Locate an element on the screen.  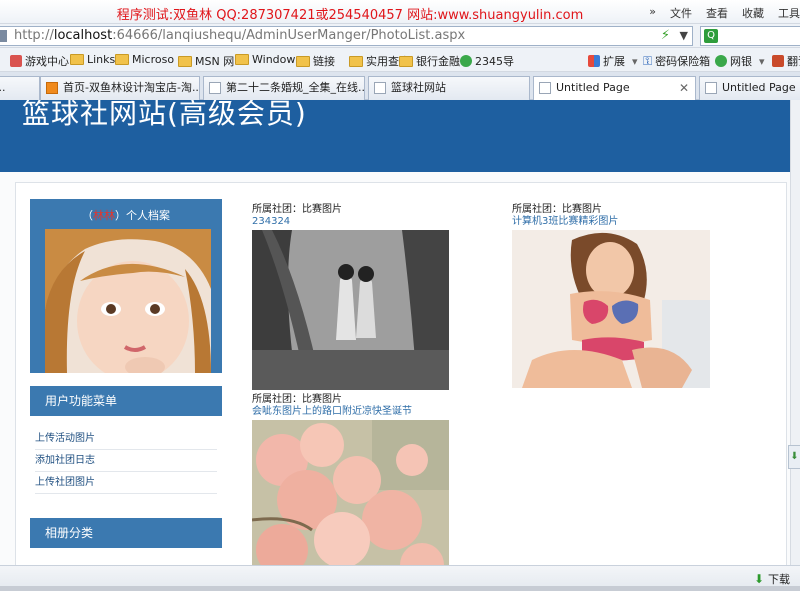
address-dropdown-icon: ▼ is located at coordinates (684, 36).